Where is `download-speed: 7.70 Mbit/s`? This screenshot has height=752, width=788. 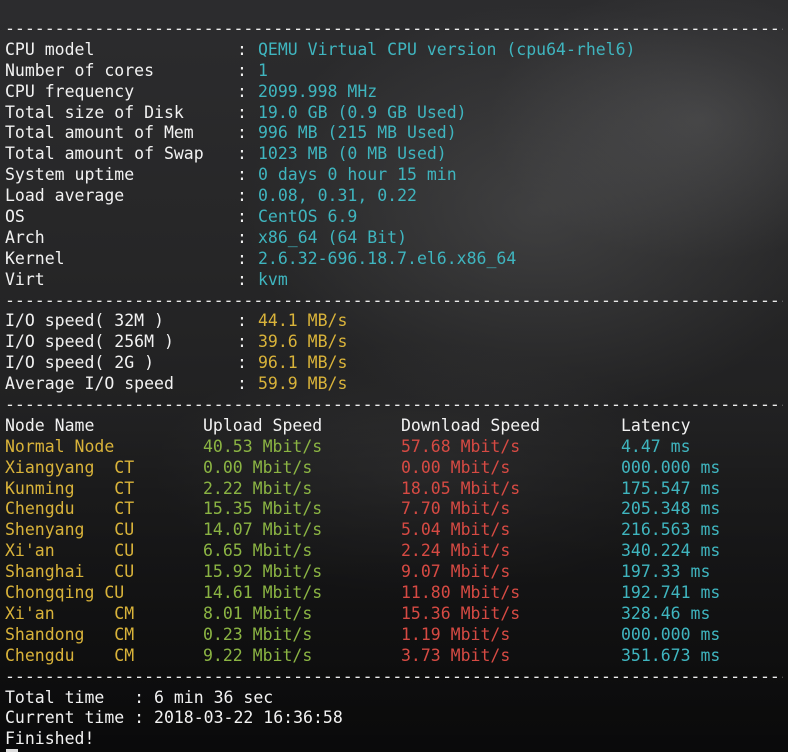
download-speed: 7.70 Mbit/s is located at coordinates (456, 509).